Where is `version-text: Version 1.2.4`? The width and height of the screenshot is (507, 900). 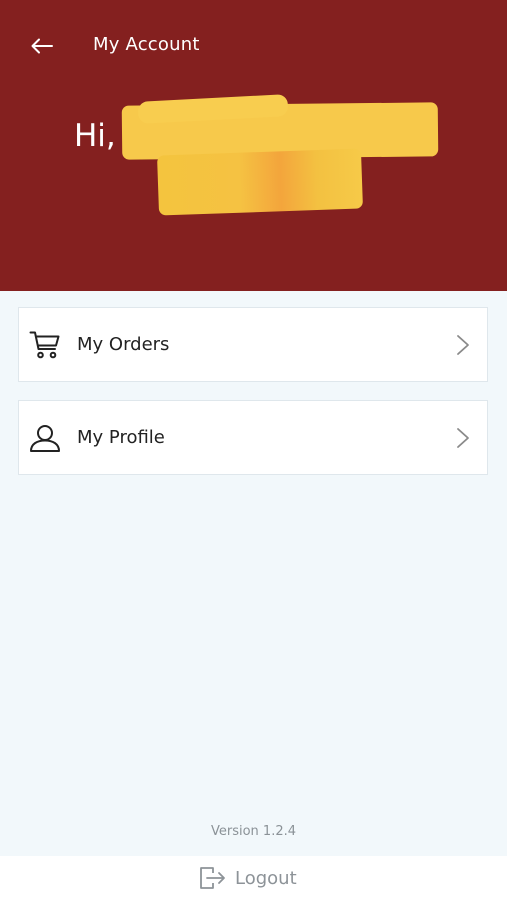
version-text: Version 1.2.4 is located at coordinates (253, 831).